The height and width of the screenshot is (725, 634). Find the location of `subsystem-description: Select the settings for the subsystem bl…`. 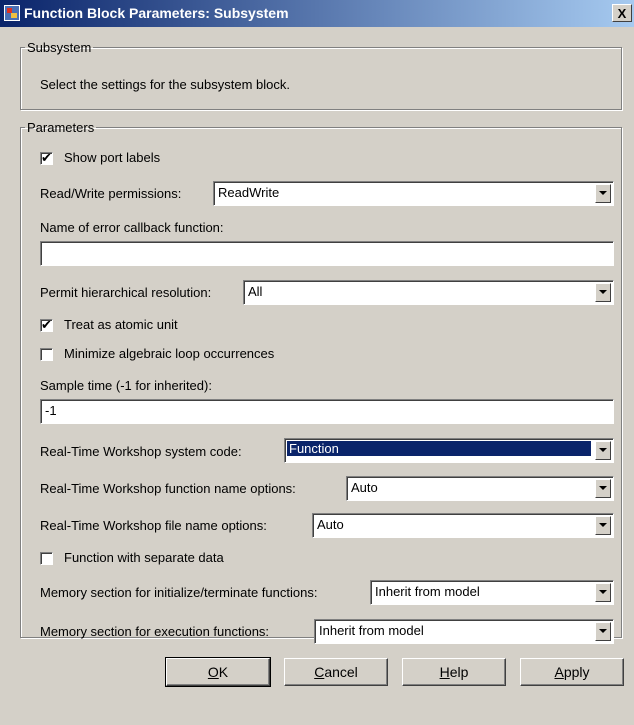

subsystem-description: Select the settings for the subsystem bl… is located at coordinates (165, 84).